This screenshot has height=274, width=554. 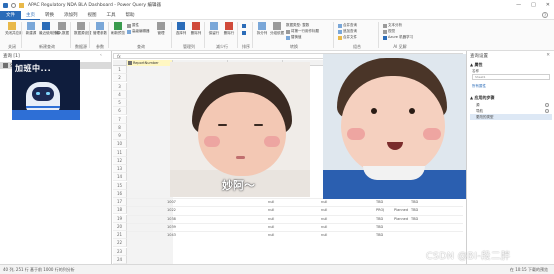 What do you see at coordinates (398, 37) in the screenshot?
I see `azure-ml-button: Azure 机器学习` at bounding box center [398, 37].